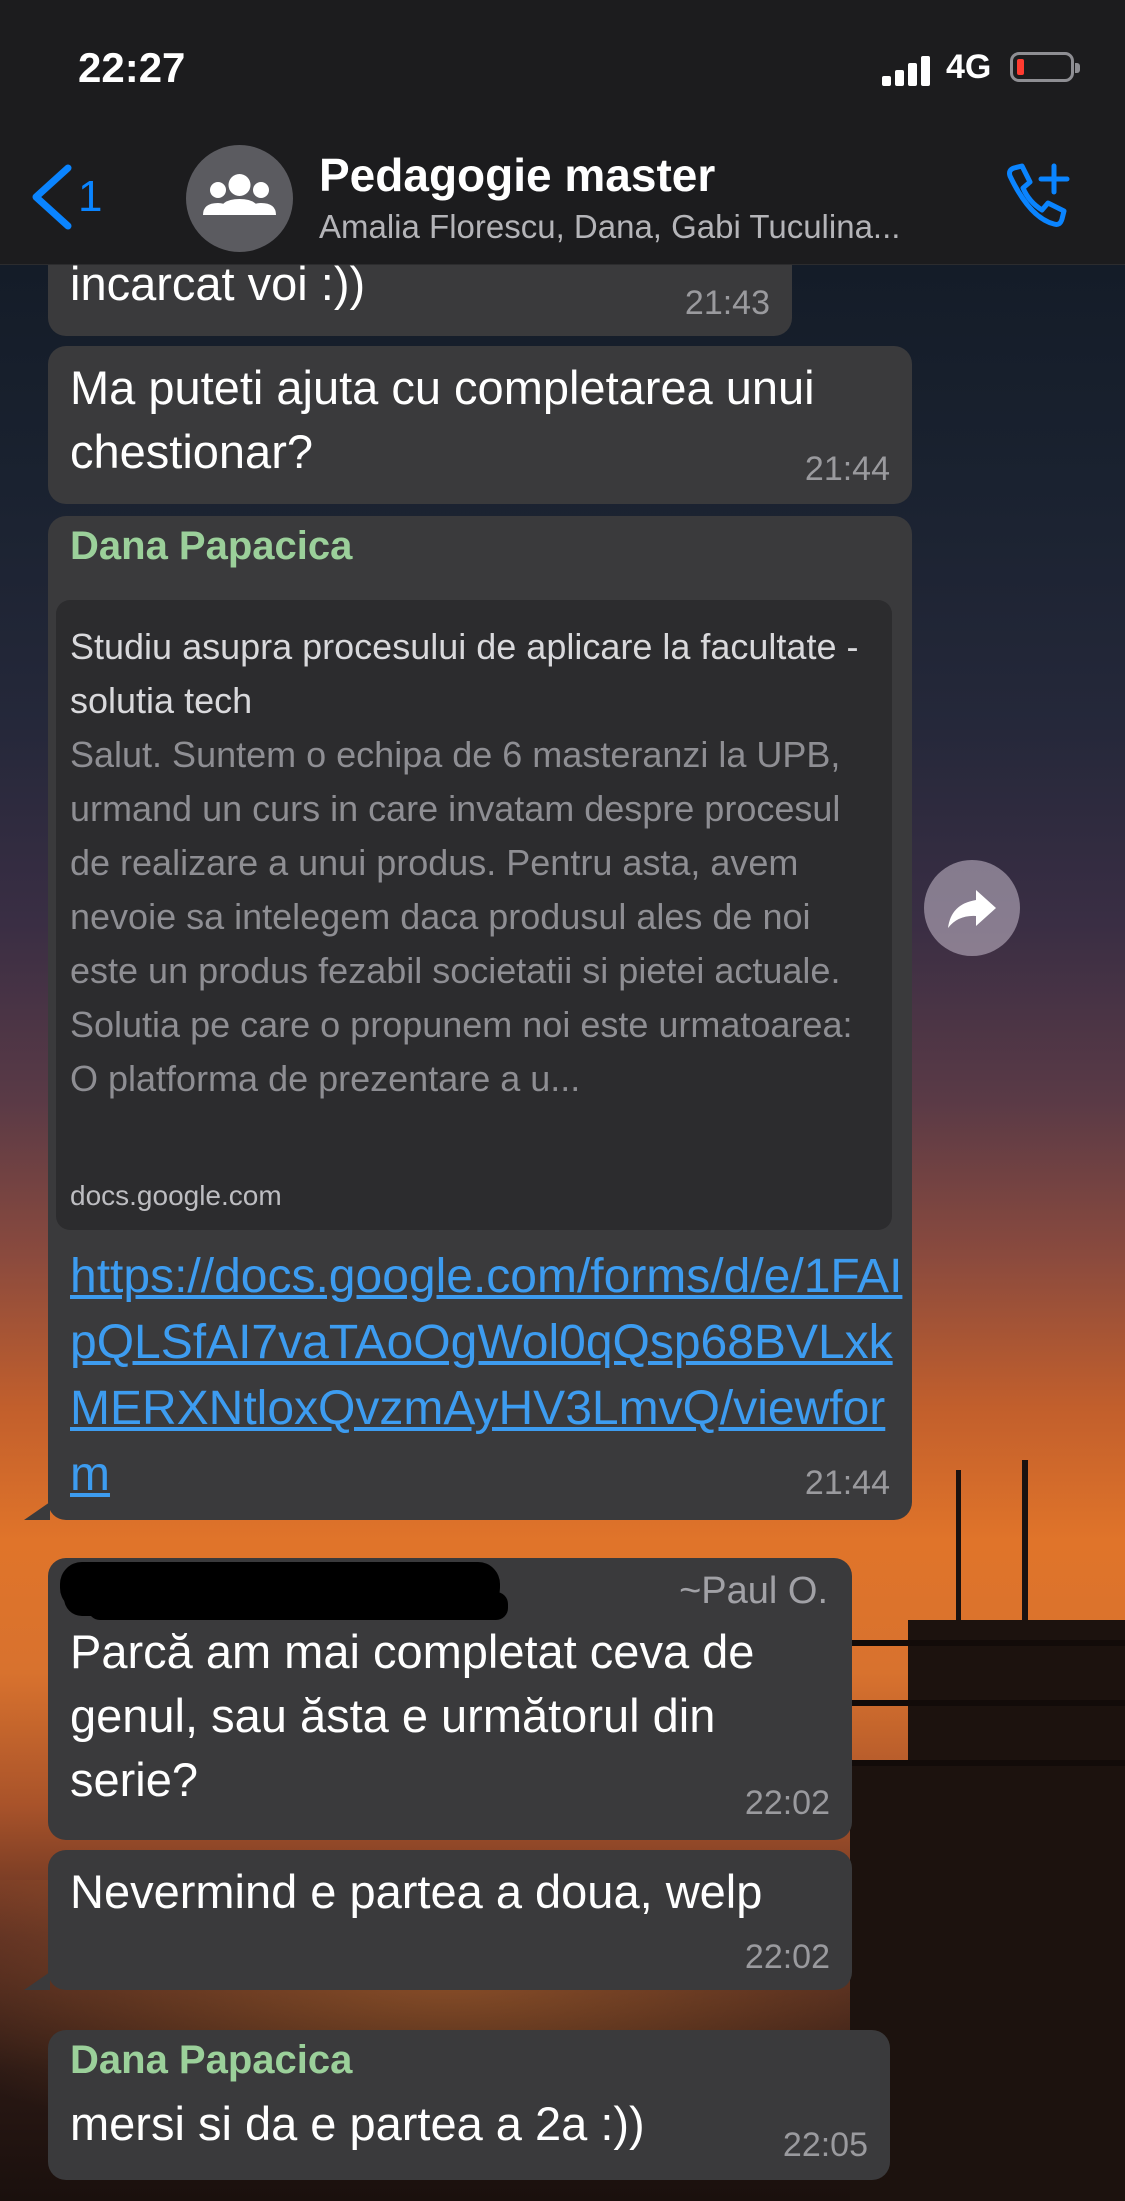 The image size is (1125, 2201). What do you see at coordinates (969, 67) in the screenshot?
I see `network-type: 4G` at bounding box center [969, 67].